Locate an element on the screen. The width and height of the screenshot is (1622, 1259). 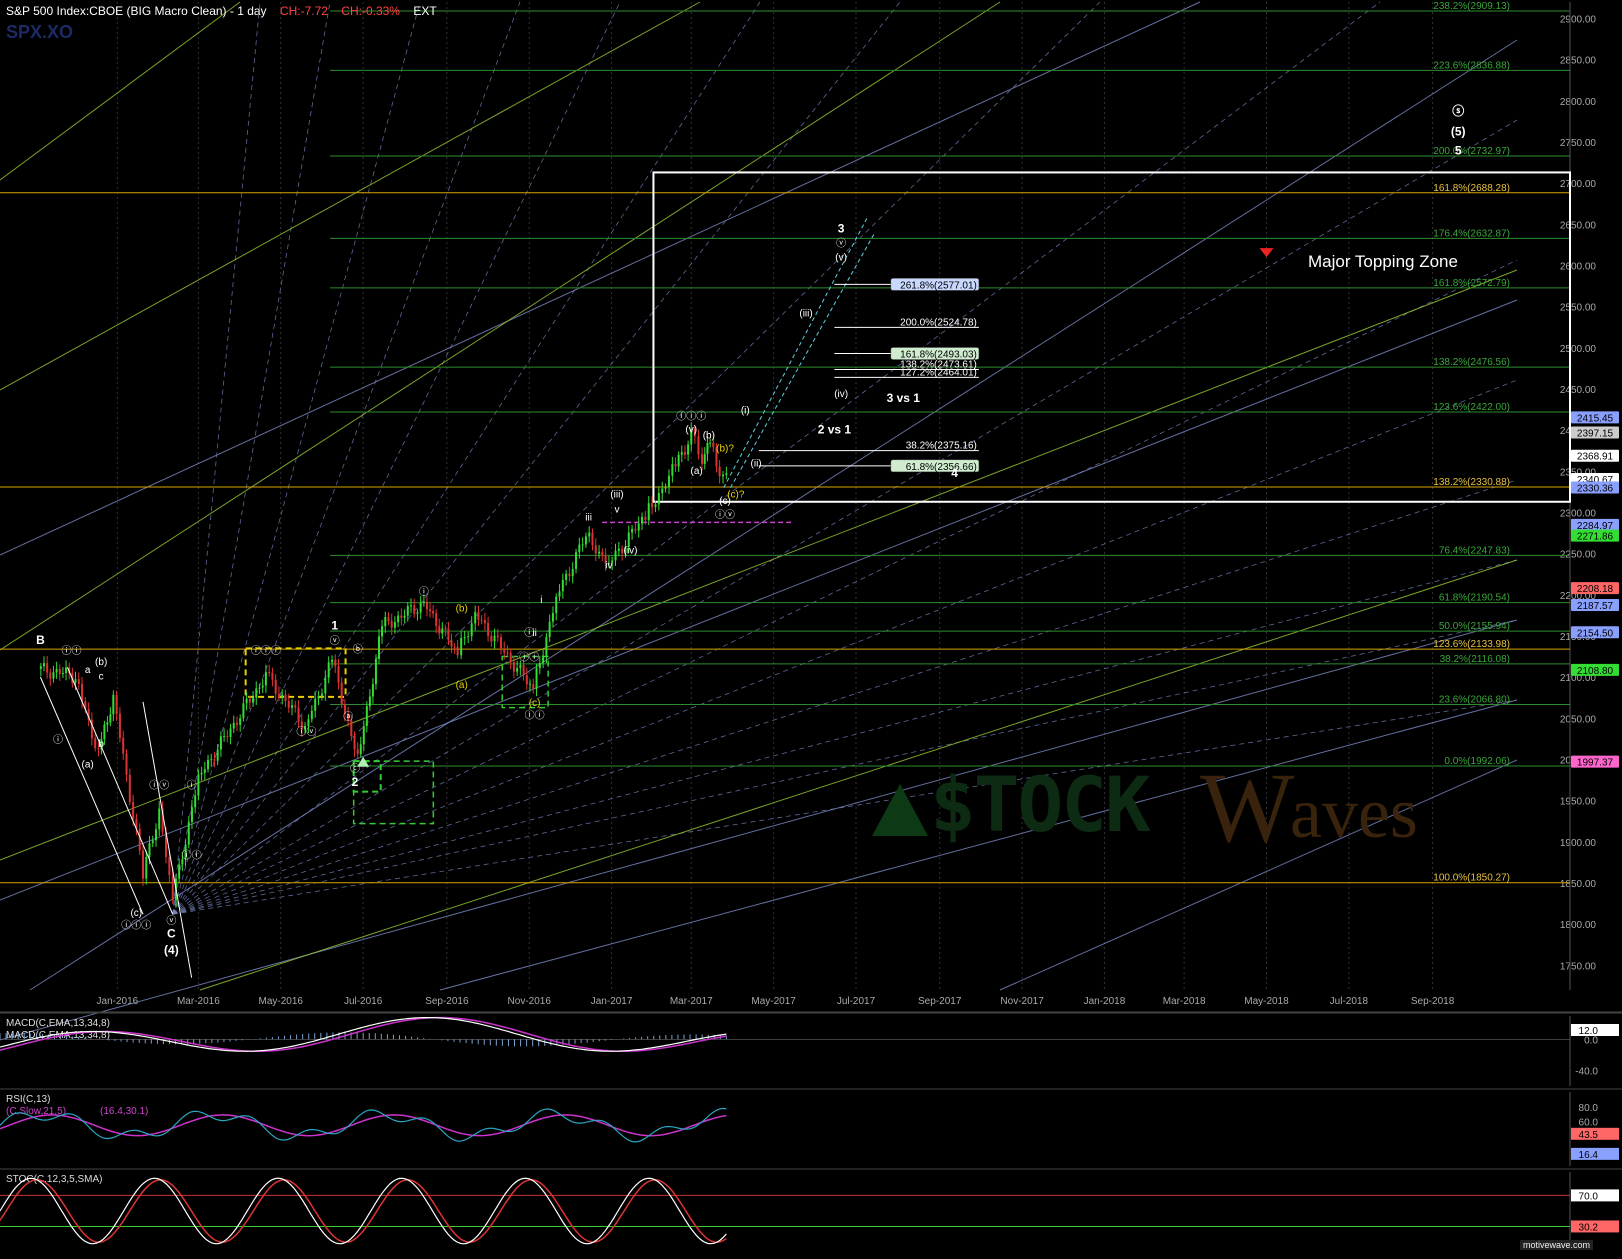
y-tick-label: 2500.00 is located at coordinates (1578, 349).